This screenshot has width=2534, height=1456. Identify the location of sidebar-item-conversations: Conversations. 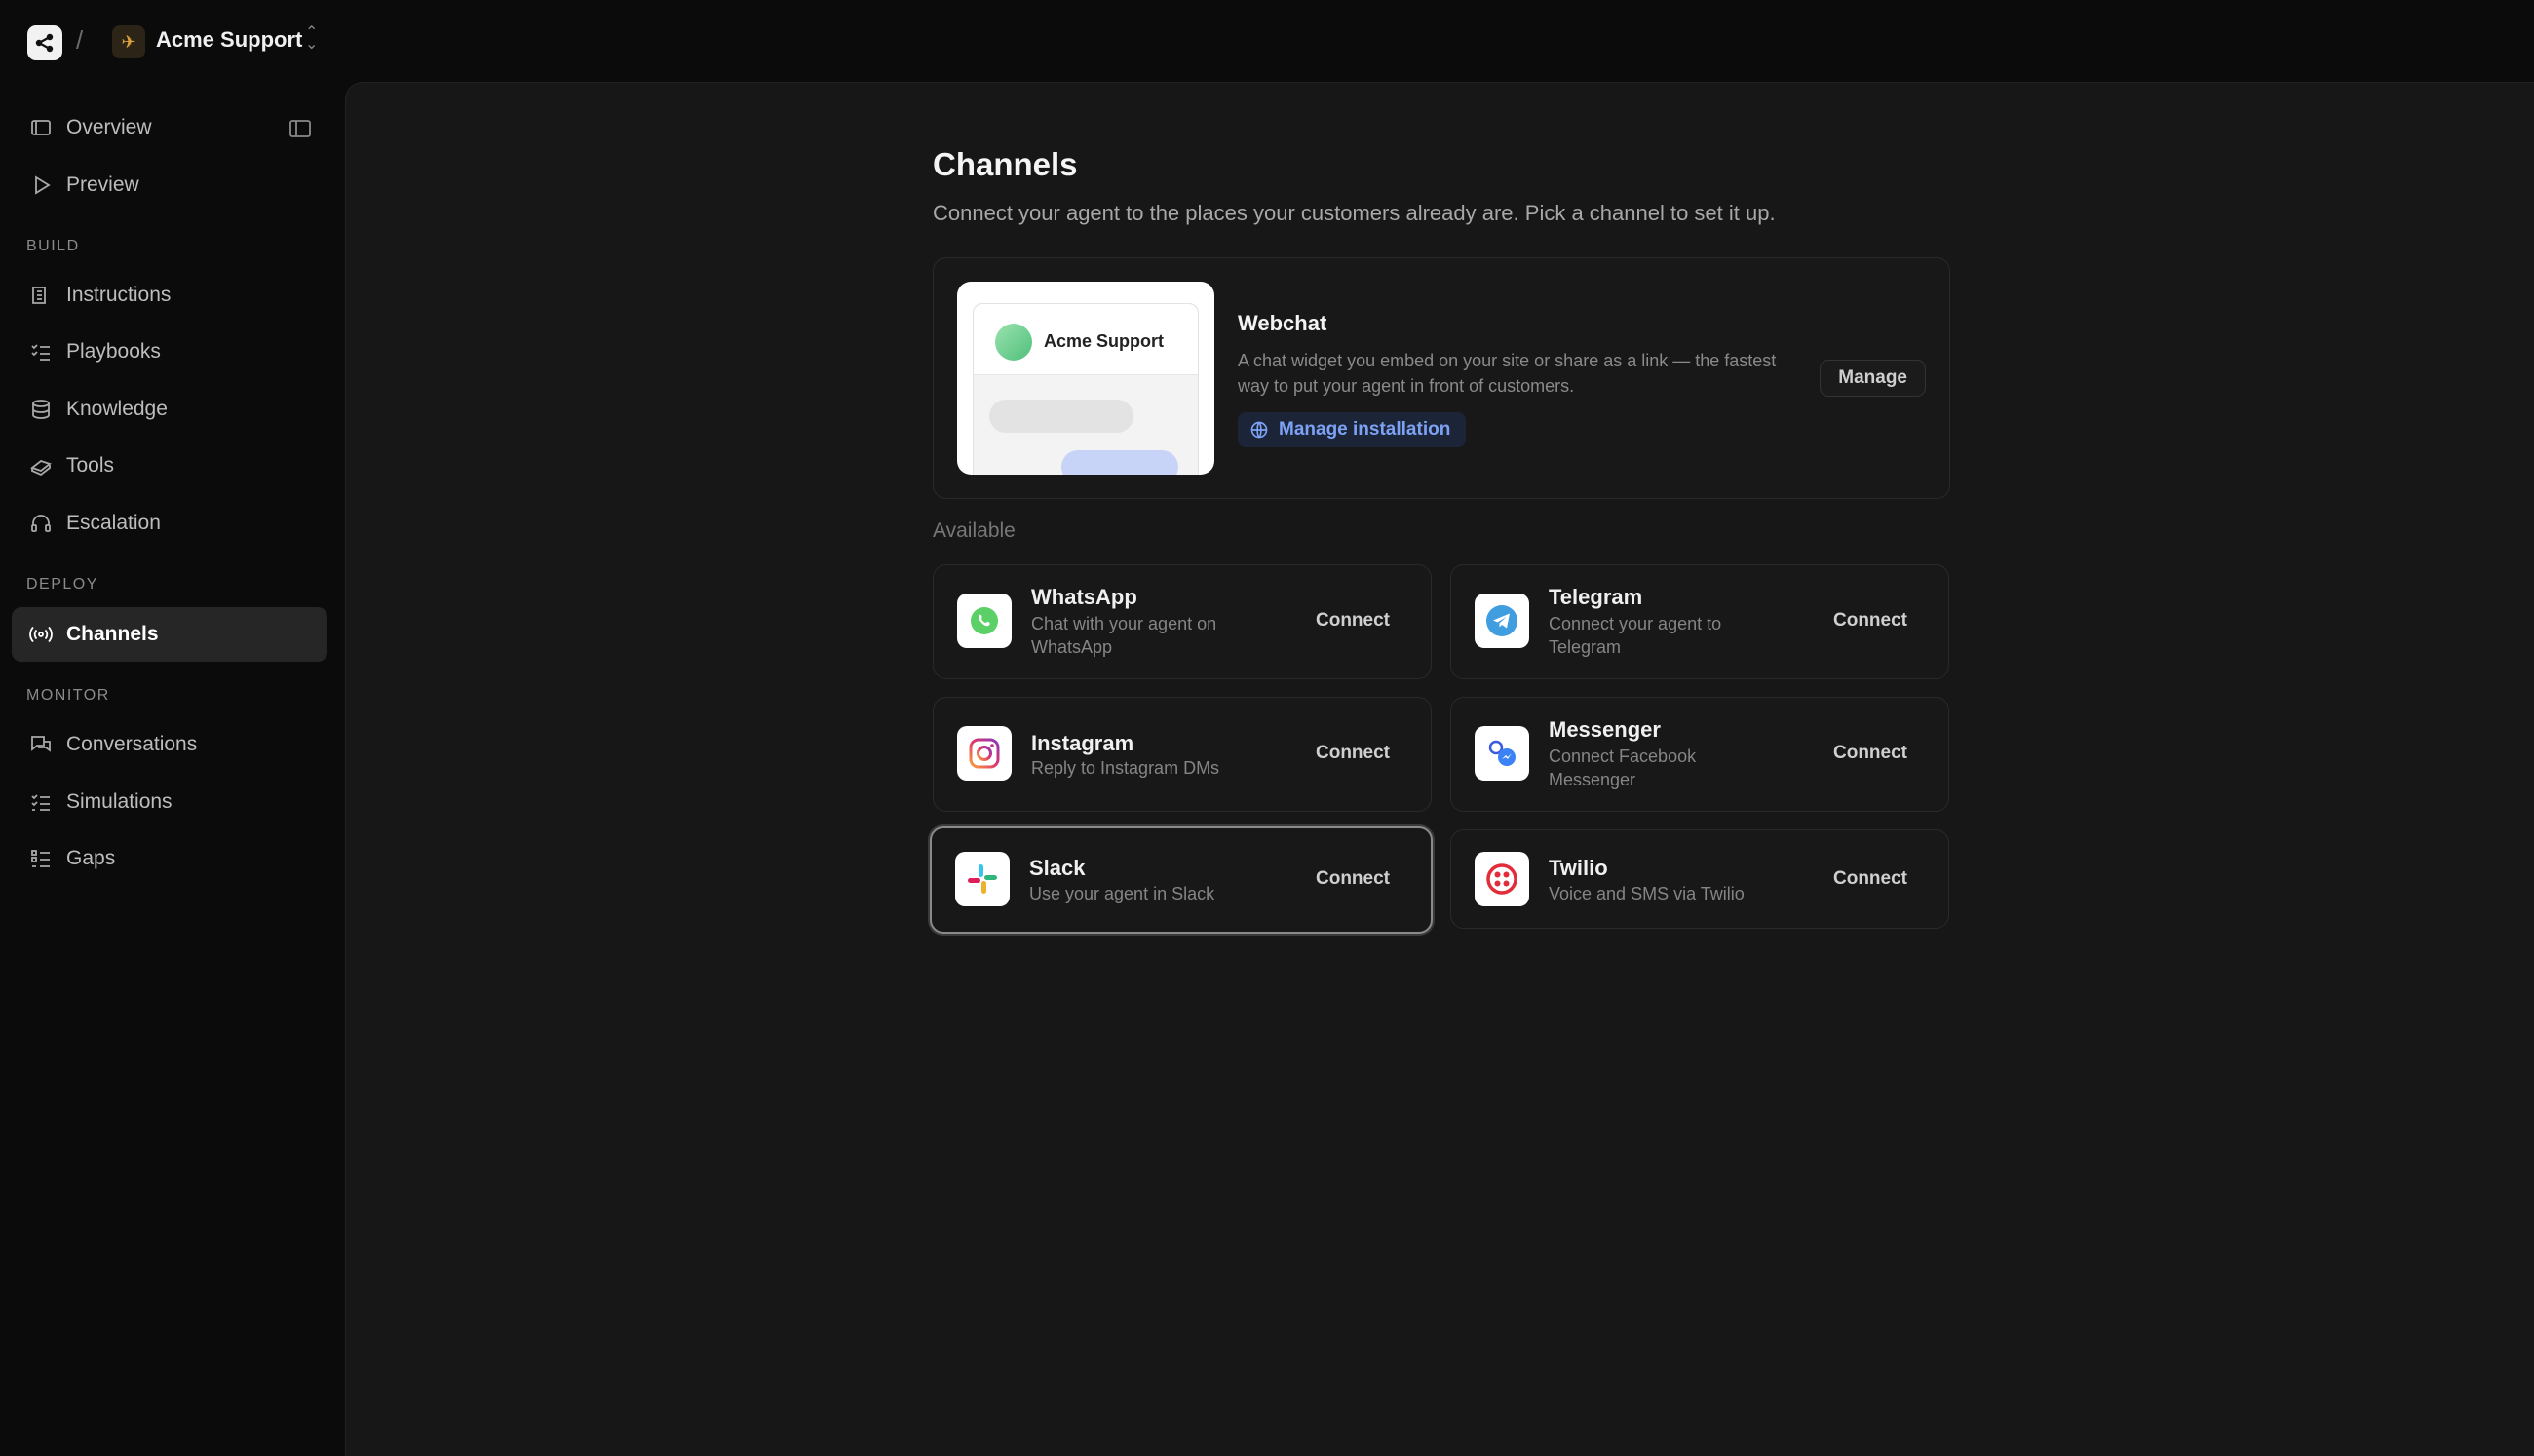
(169, 744).